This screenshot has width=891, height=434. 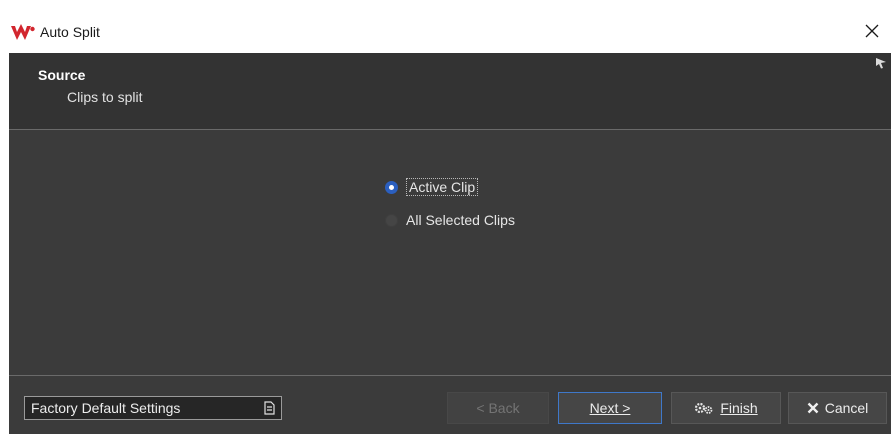 I want to click on finish-button: Finish, so click(x=726, y=408).